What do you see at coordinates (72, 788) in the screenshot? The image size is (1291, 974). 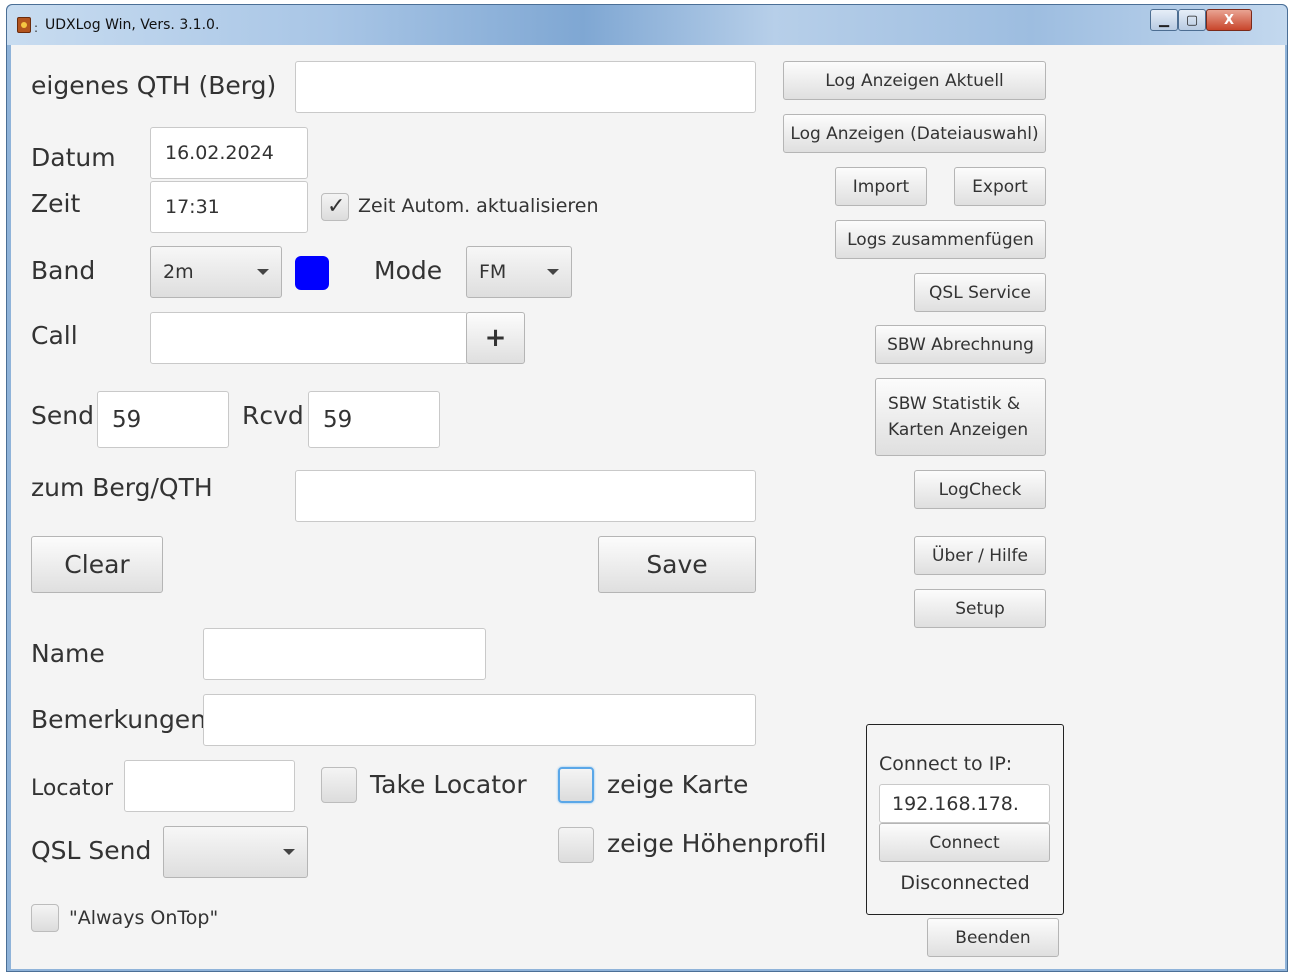 I see `locator-label: Locator` at bounding box center [72, 788].